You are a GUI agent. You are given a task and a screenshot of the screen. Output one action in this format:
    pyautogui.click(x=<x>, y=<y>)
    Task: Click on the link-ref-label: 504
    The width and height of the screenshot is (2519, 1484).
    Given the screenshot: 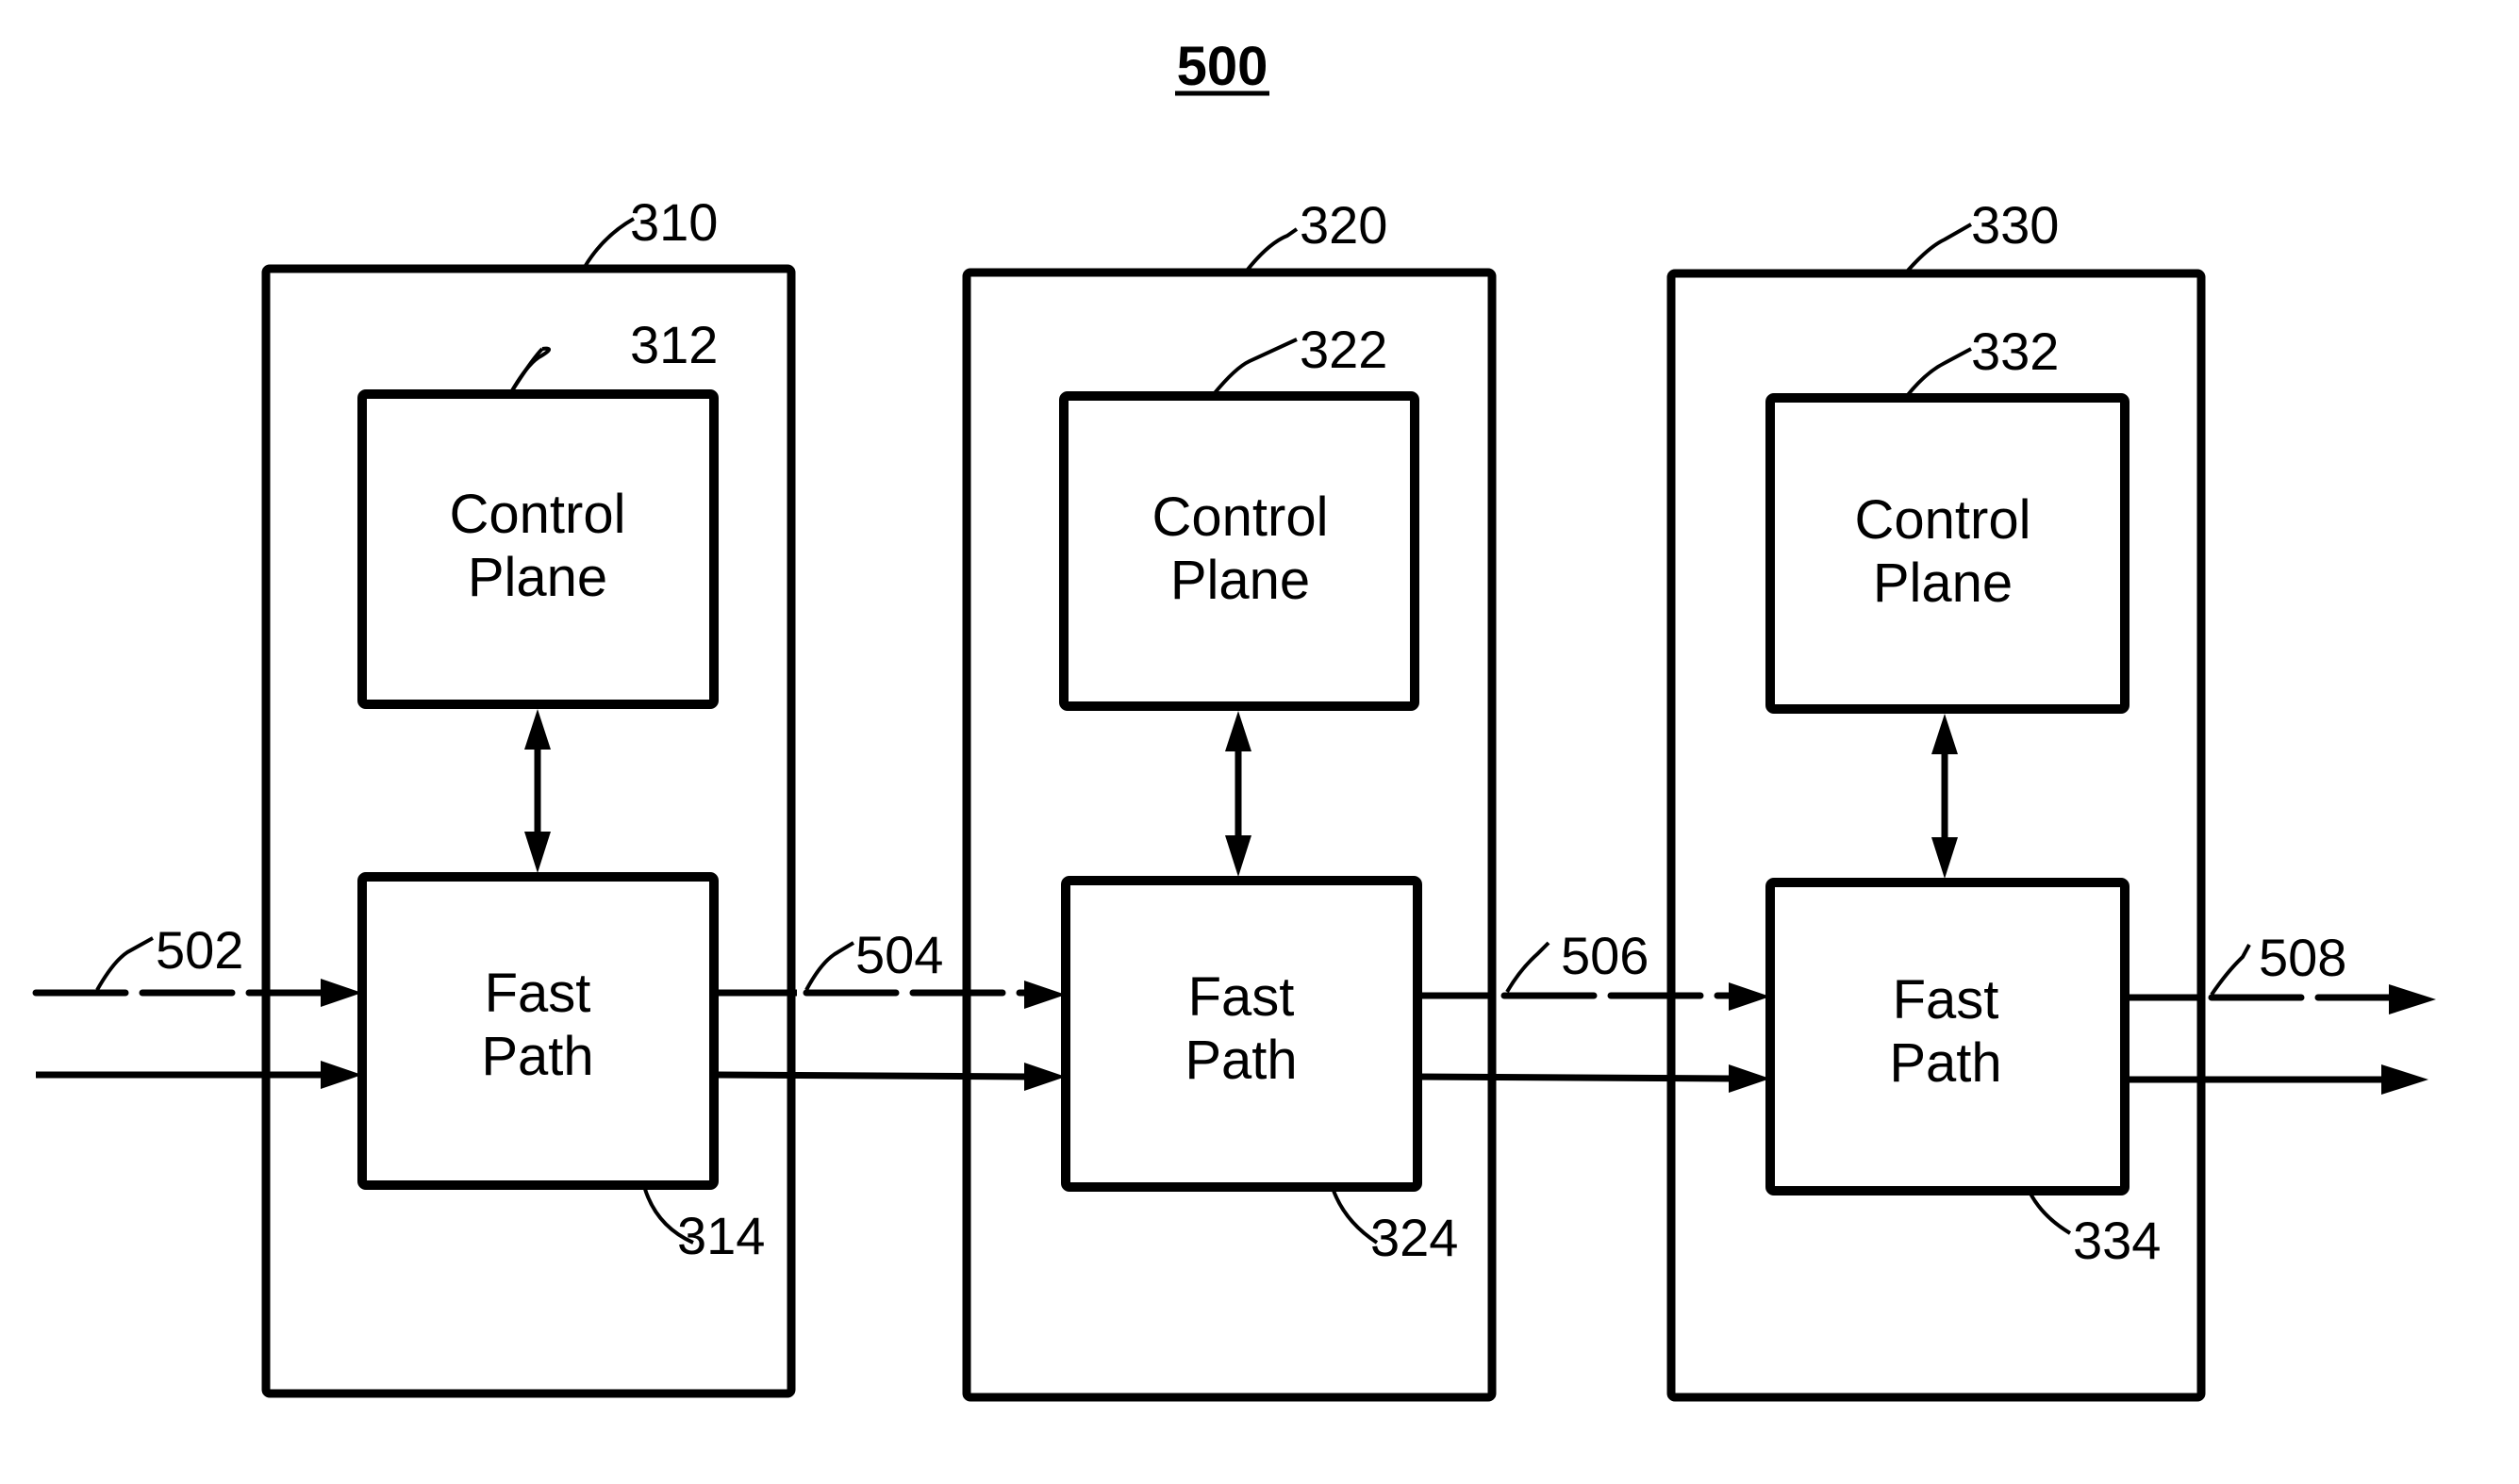 What is the action you would take?
    pyautogui.click(x=899, y=954)
    